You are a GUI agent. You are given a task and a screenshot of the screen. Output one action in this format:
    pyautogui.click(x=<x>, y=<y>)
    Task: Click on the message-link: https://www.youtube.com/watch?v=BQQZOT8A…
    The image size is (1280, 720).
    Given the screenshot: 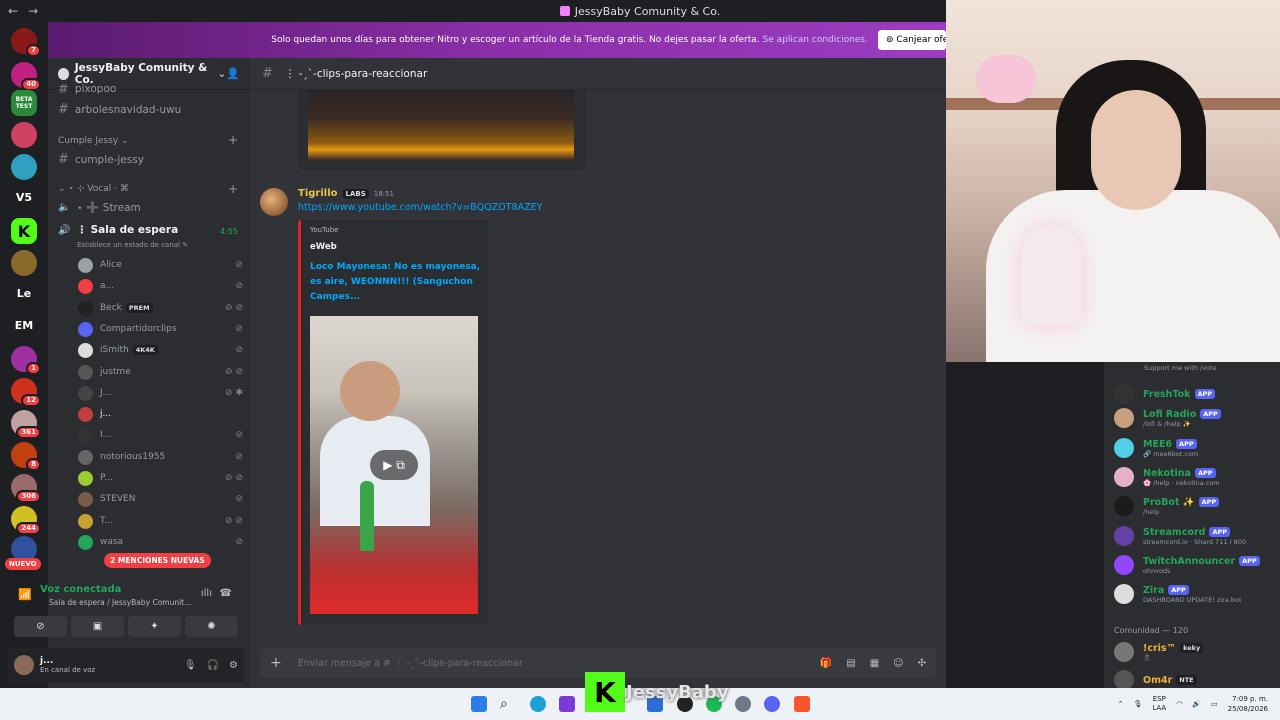 What is the action you would take?
    pyautogui.click(x=420, y=207)
    